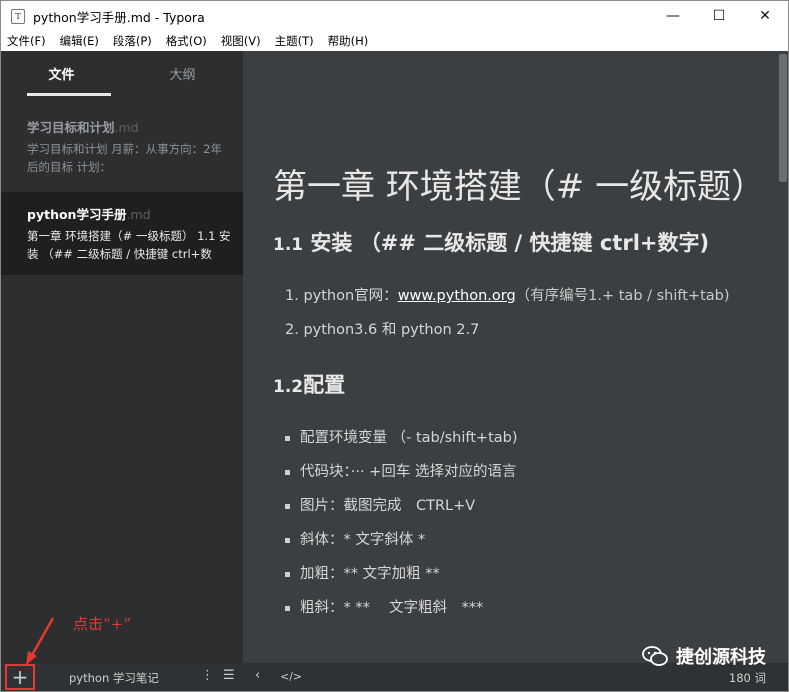  Describe the element at coordinates (102, 624) in the screenshot. I see `annotation-label: 点击“+”` at that location.